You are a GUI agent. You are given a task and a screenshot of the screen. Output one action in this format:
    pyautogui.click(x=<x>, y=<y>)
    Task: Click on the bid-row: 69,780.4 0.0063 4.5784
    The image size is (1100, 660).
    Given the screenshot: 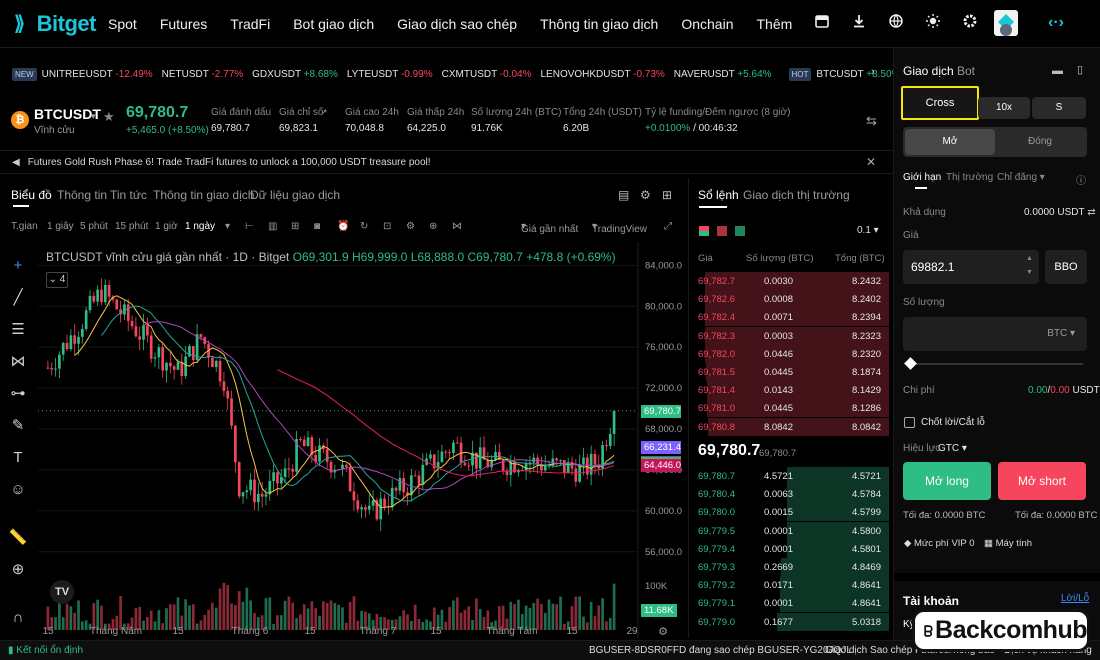 What is the action you would take?
    pyautogui.click(x=789, y=494)
    